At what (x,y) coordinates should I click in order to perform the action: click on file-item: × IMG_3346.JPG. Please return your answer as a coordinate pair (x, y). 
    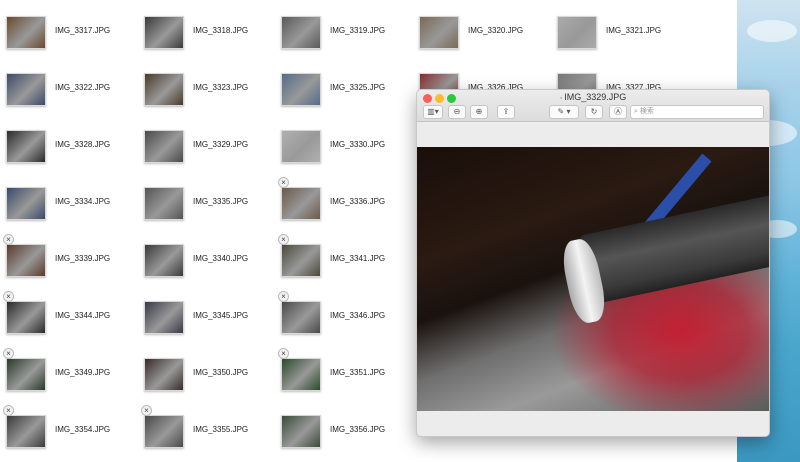
    Looking at the image, I should click on (344, 316).